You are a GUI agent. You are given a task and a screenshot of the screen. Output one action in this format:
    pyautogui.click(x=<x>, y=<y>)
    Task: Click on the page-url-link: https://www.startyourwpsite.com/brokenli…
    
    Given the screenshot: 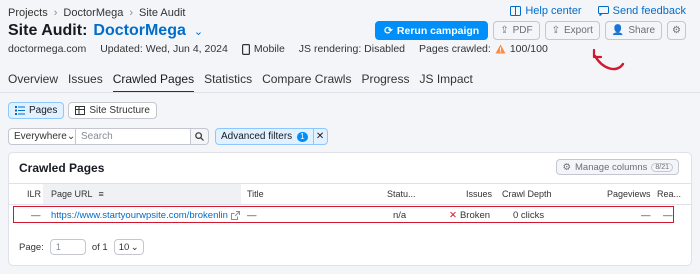 What is the action you would take?
    pyautogui.click(x=139, y=215)
    